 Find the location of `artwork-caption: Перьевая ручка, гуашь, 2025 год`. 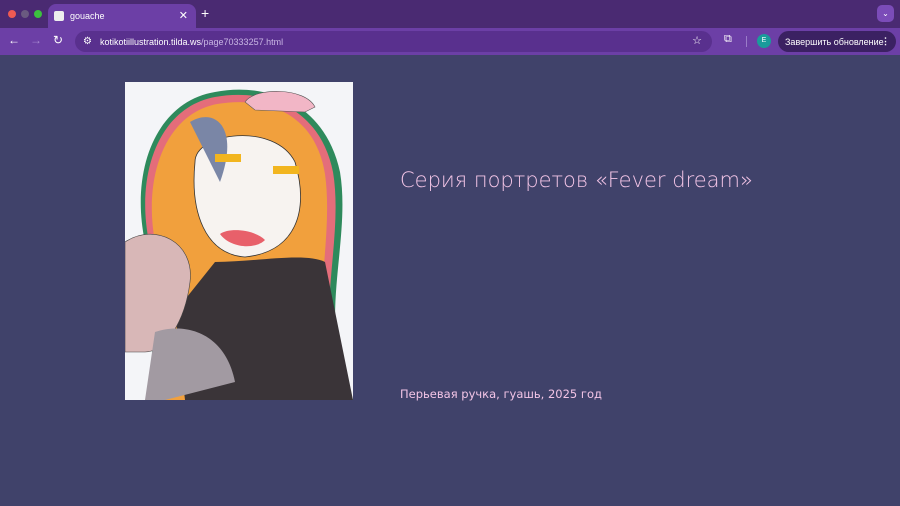

artwork-caption: Перьевая ручка, гуашь, 2025 год is located at coordinates (501, 394).